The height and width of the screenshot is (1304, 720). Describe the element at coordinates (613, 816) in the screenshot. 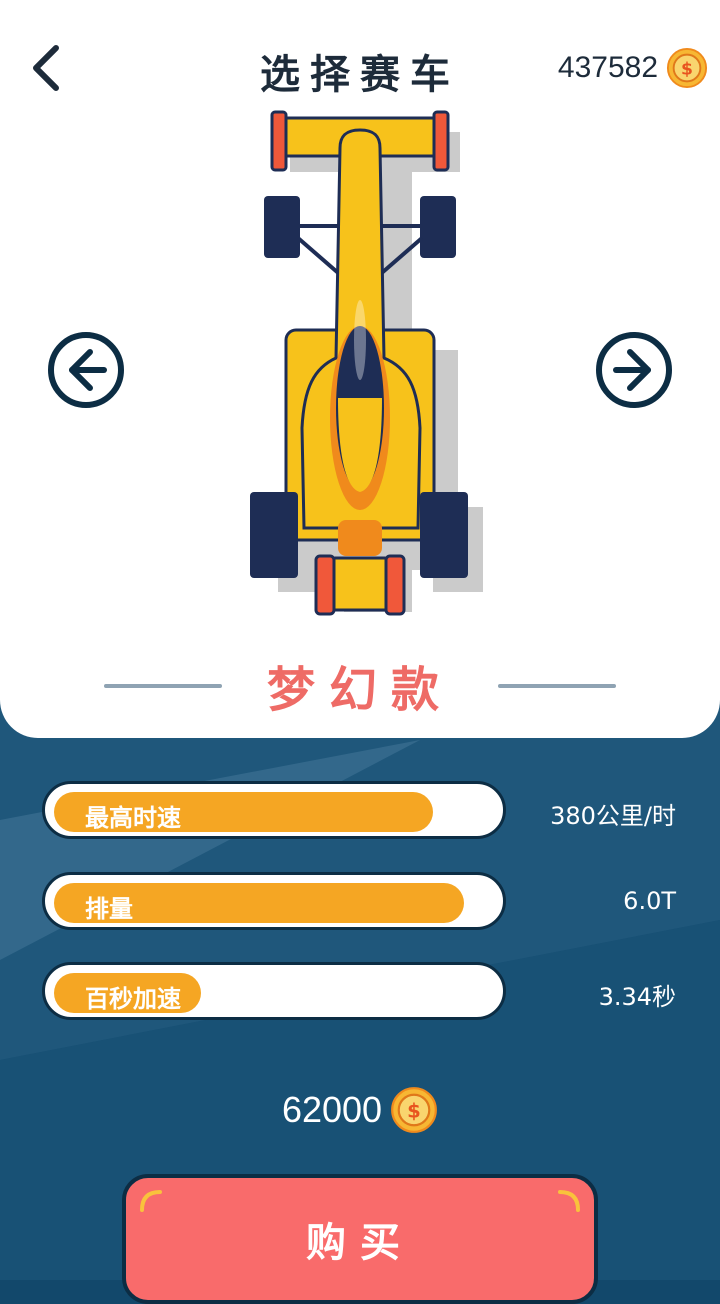

I see `stat-value: 380公里/时` at that location.